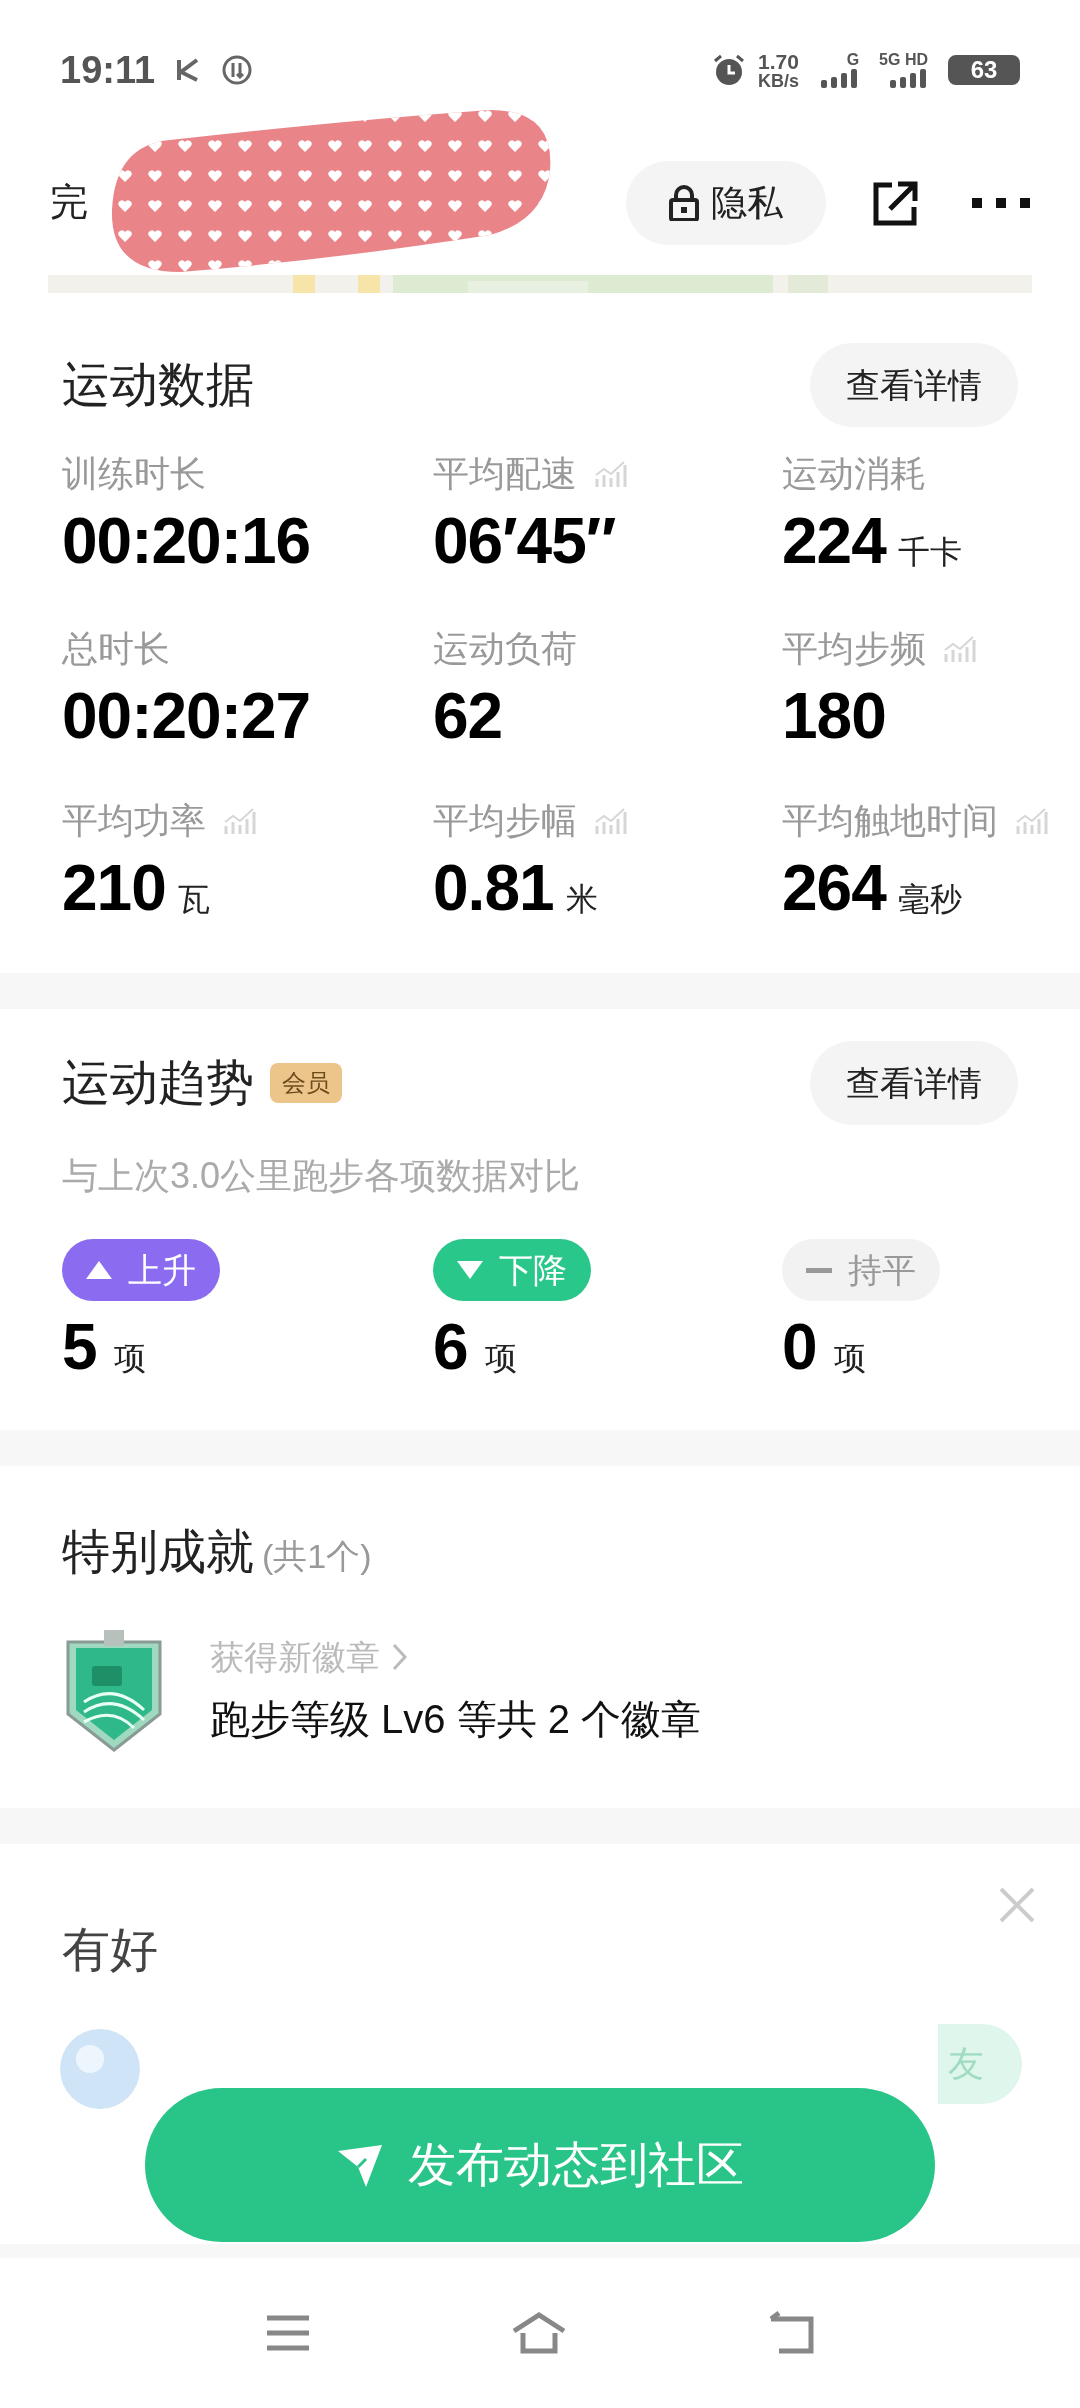 The image size is (1080, 2408). What do you see at coordinates (512, 1270) in the screenshot?
I see `trend-tag: 下降` at bounding box center [512, 1270].